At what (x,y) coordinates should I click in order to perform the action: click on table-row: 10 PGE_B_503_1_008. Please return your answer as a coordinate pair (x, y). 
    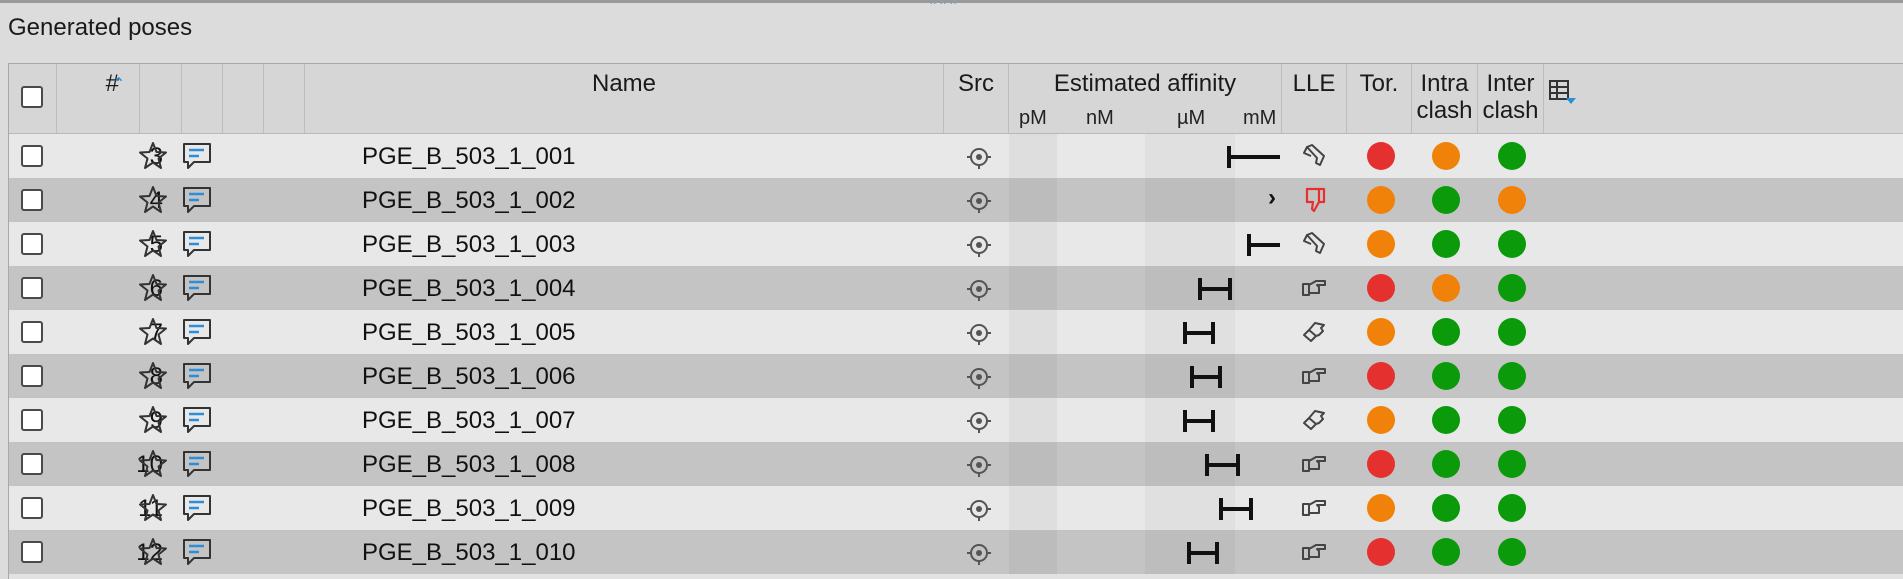
    Looking at the image, I should click on (956, 464).